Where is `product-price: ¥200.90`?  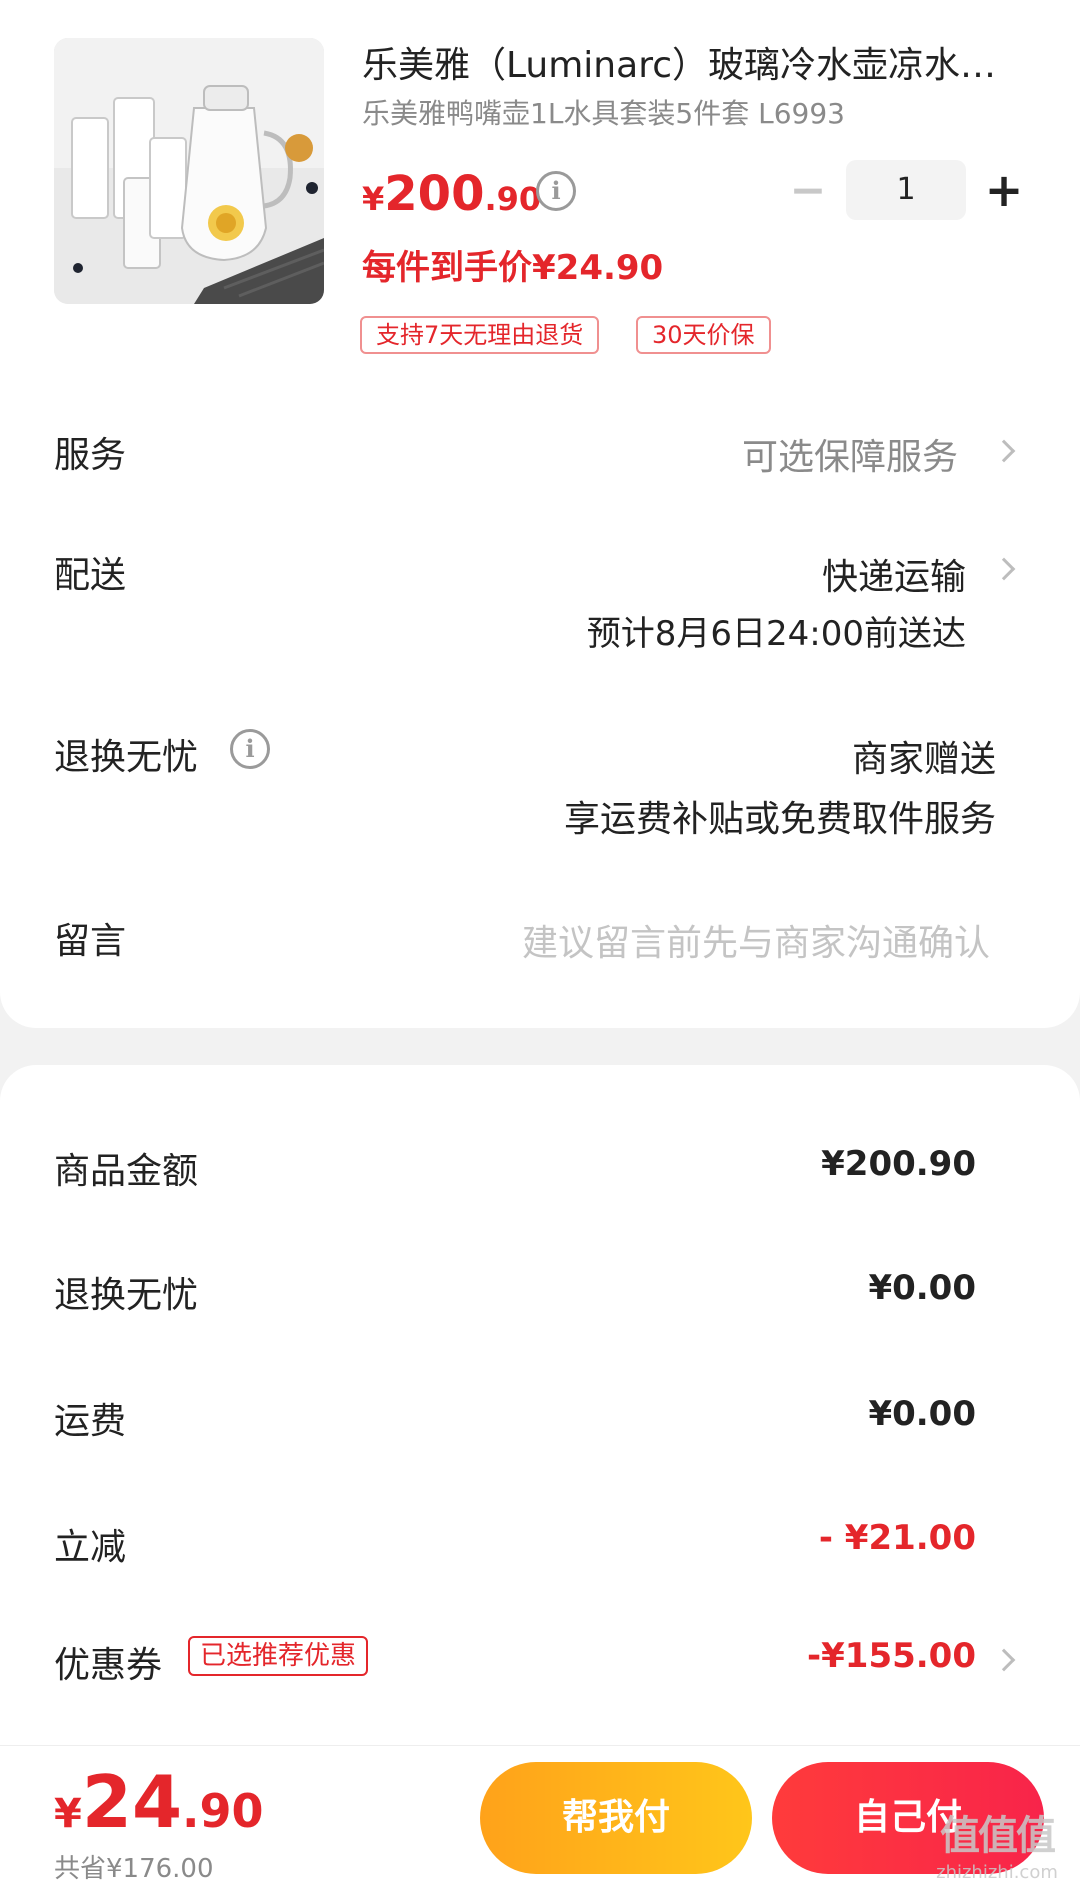
product-price: ¥200.90 is located at coordinates (451, 194).